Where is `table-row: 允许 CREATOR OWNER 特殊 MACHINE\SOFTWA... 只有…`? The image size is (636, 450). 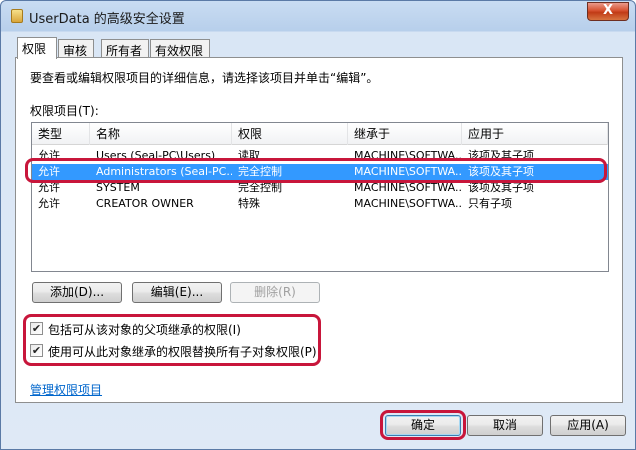
table-row: 允许 CREATOR OWNER 特殊 MACHINE\SOFTWA... 只有… is located at coordinates (320, 204).